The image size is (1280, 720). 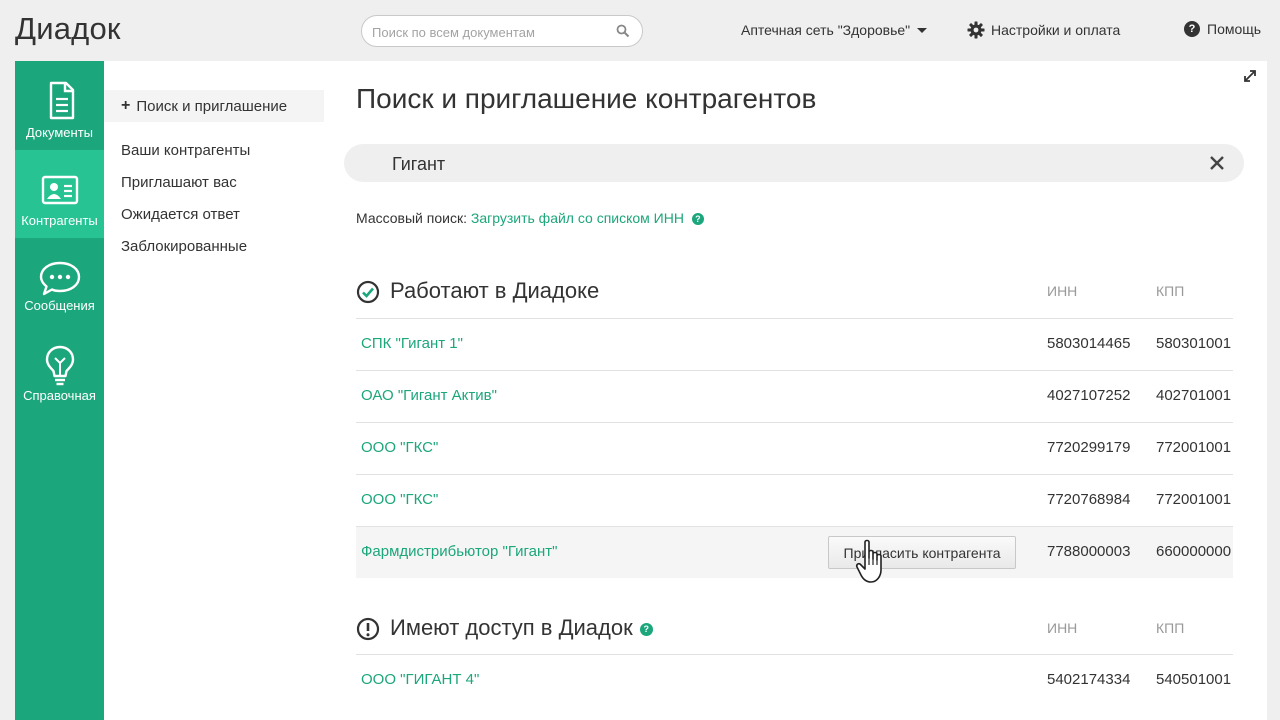 What do you see at coordinates (1089, 343) in the screenshot?
I see `inn-value: 5803014465` at bounding box center [1089, 343].